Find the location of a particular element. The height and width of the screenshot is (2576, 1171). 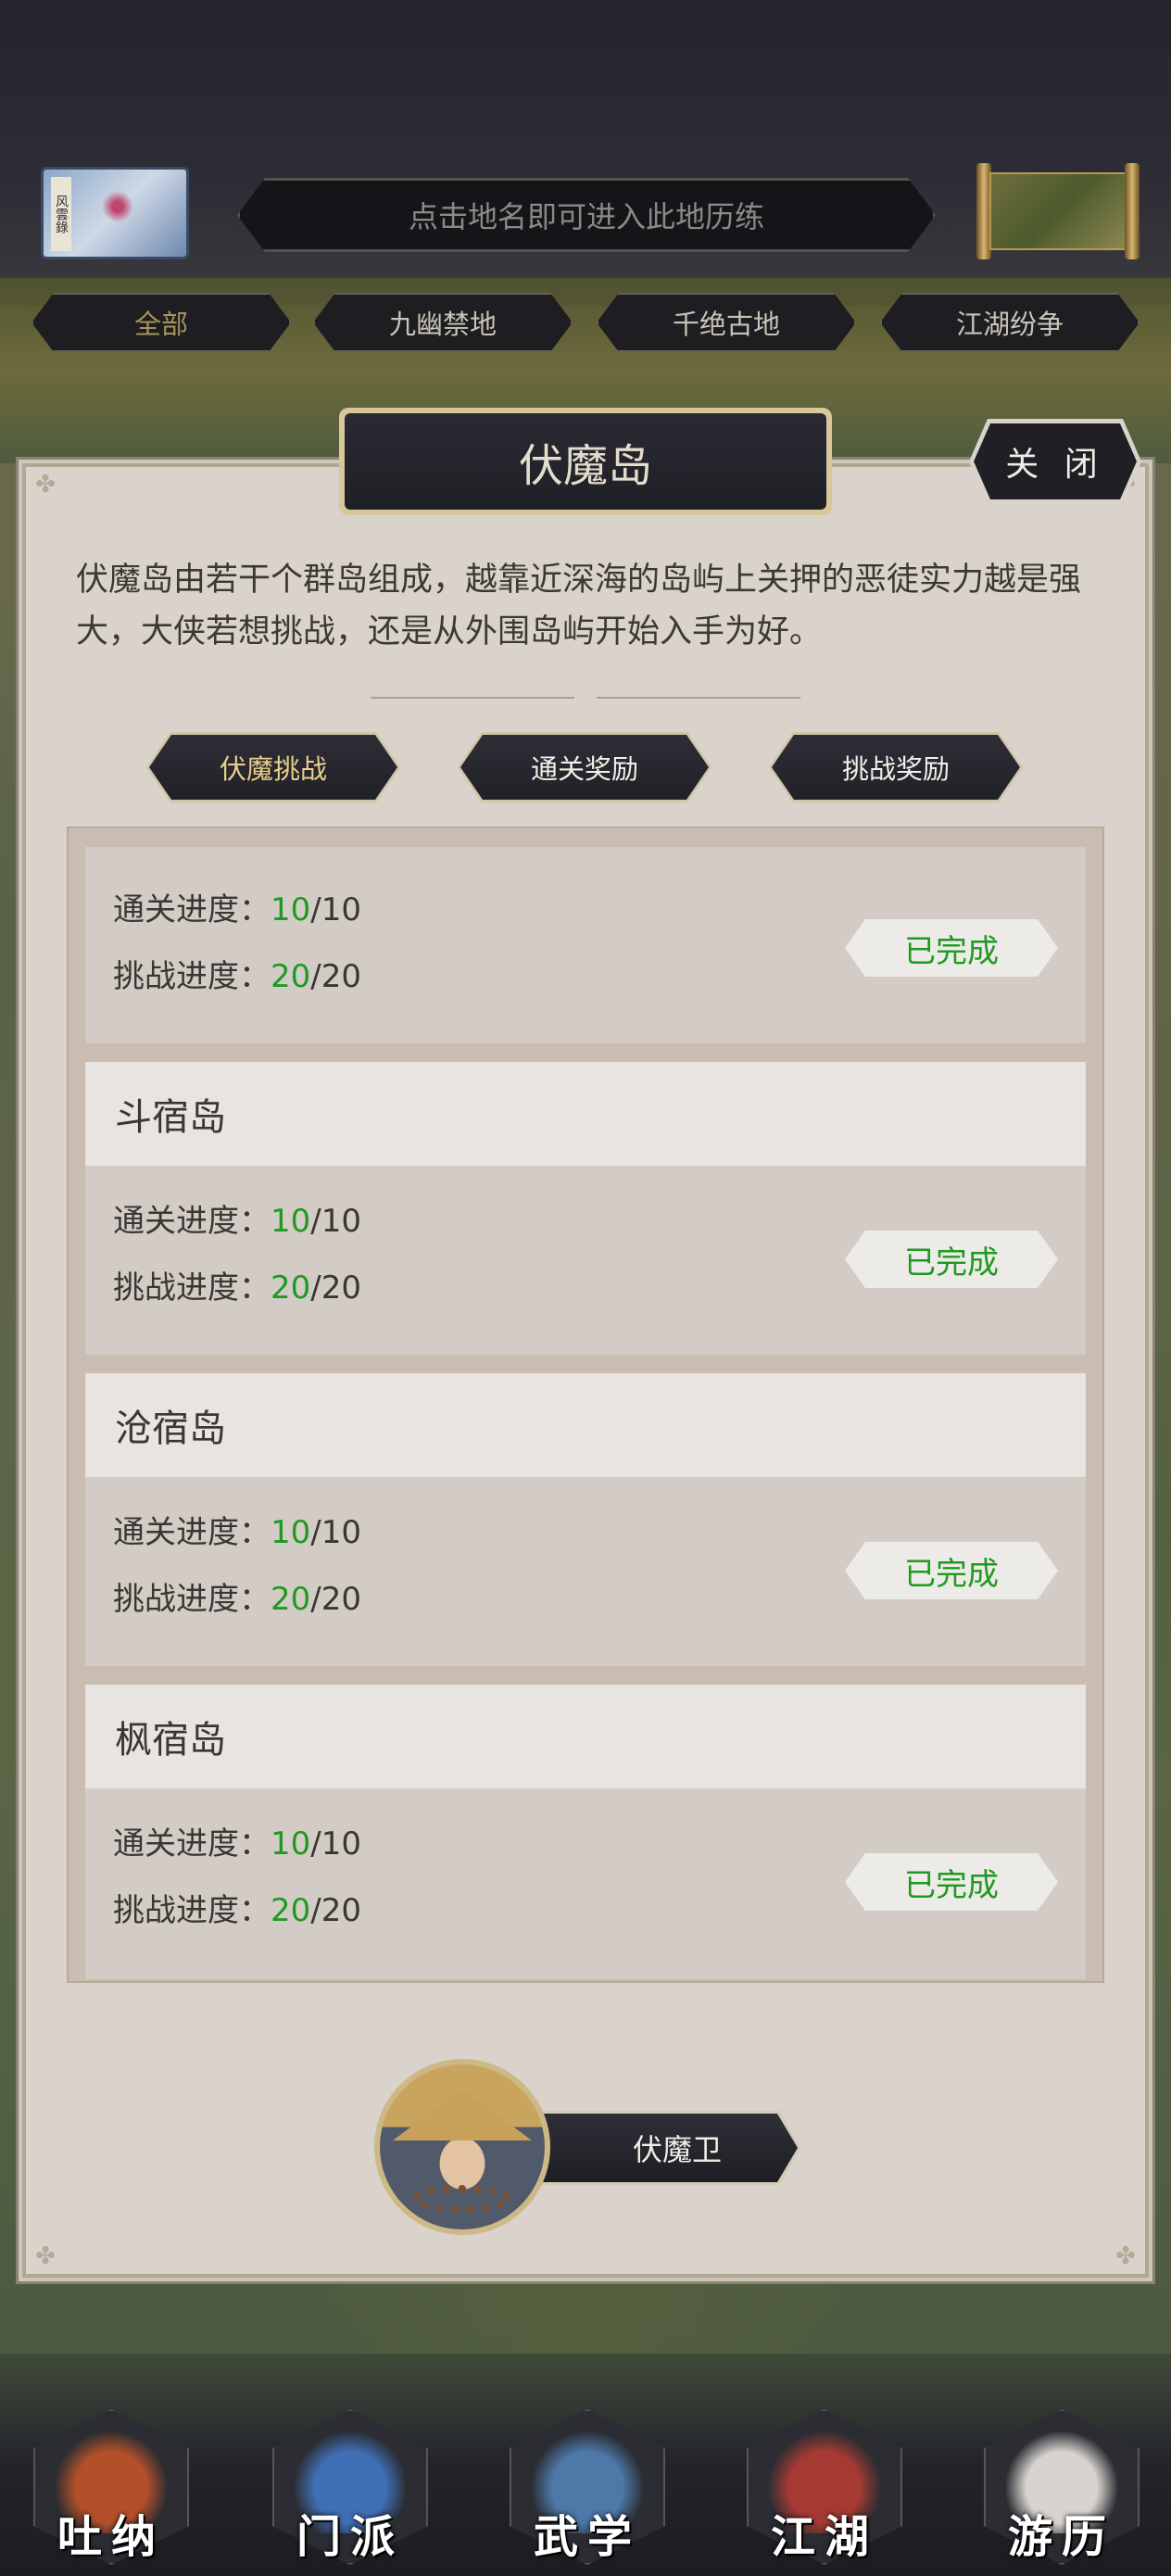

world-map-scroll-button is located at coordinates (1058, 211).